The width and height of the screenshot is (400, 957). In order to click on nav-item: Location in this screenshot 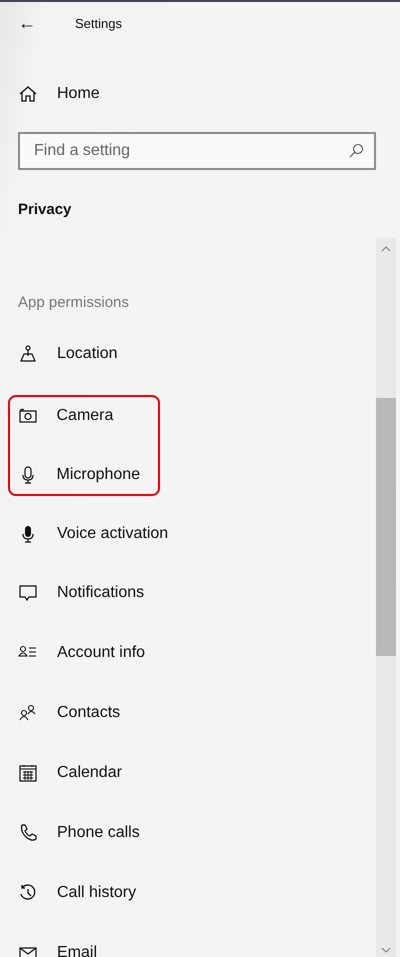, I will do `click(59, 354)`.